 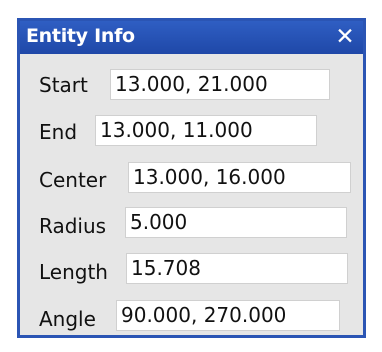 I want to click on end-field: 13.000, 11.000, so click(x=206, y=130).